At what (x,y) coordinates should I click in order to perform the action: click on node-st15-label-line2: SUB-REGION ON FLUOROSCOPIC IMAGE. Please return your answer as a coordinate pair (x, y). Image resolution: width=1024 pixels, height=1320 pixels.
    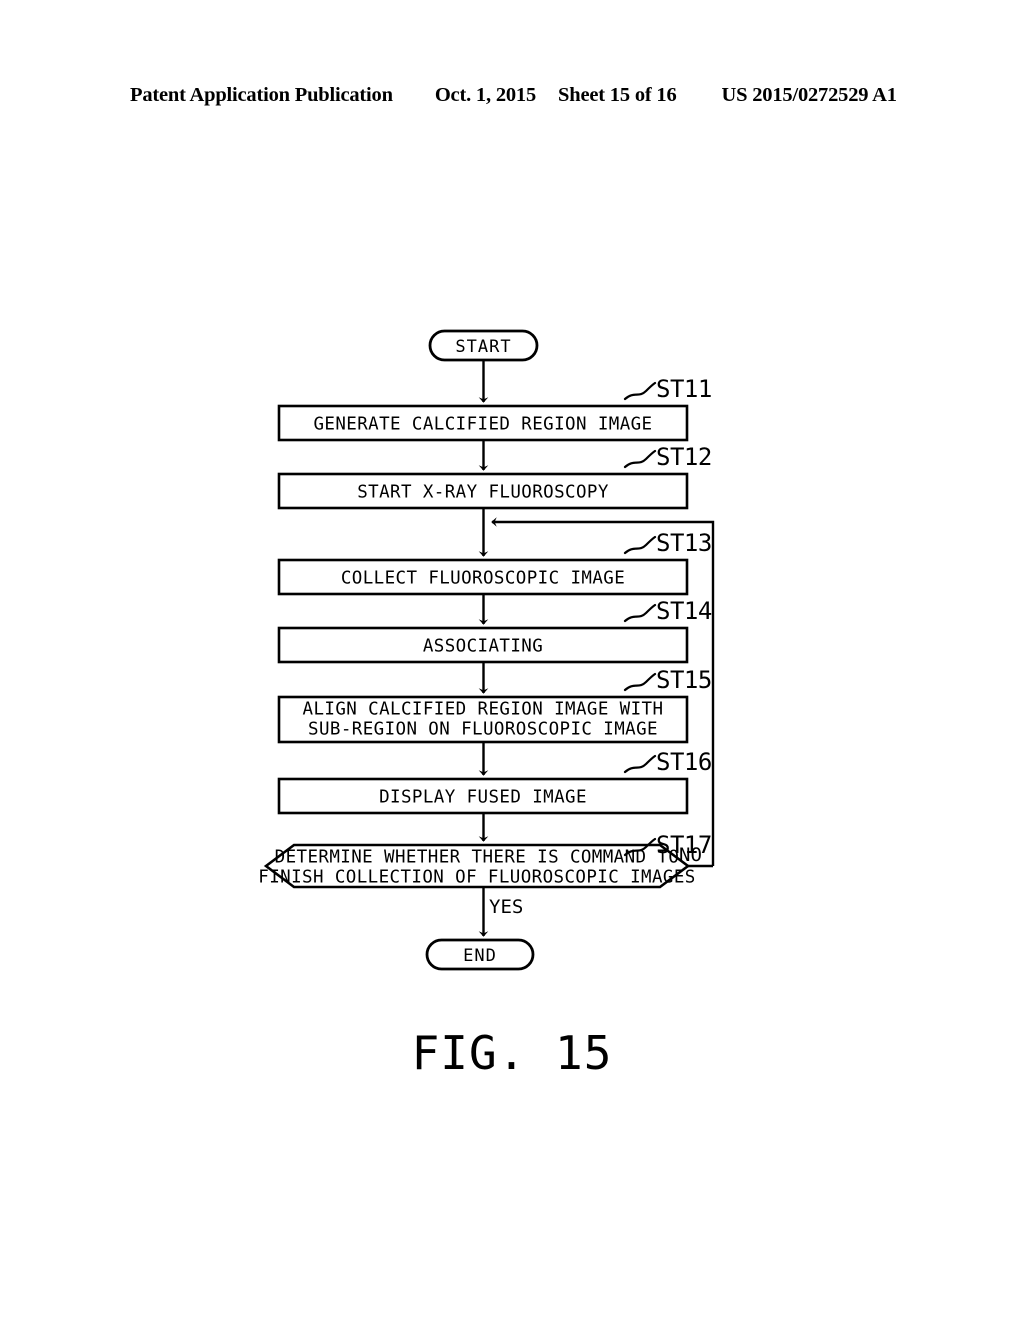
    Looking at the image, I should click on (483, 730).